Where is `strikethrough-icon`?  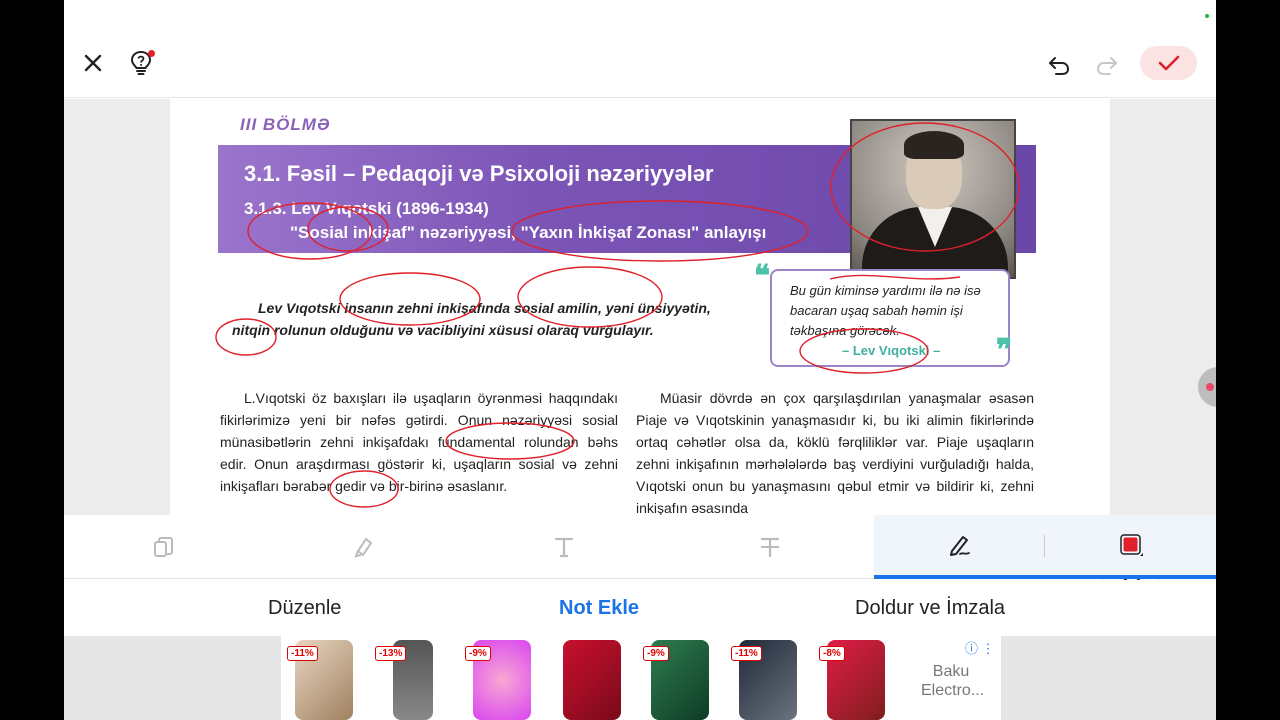 strikethrough-icon is located at coordinates (770, 547).